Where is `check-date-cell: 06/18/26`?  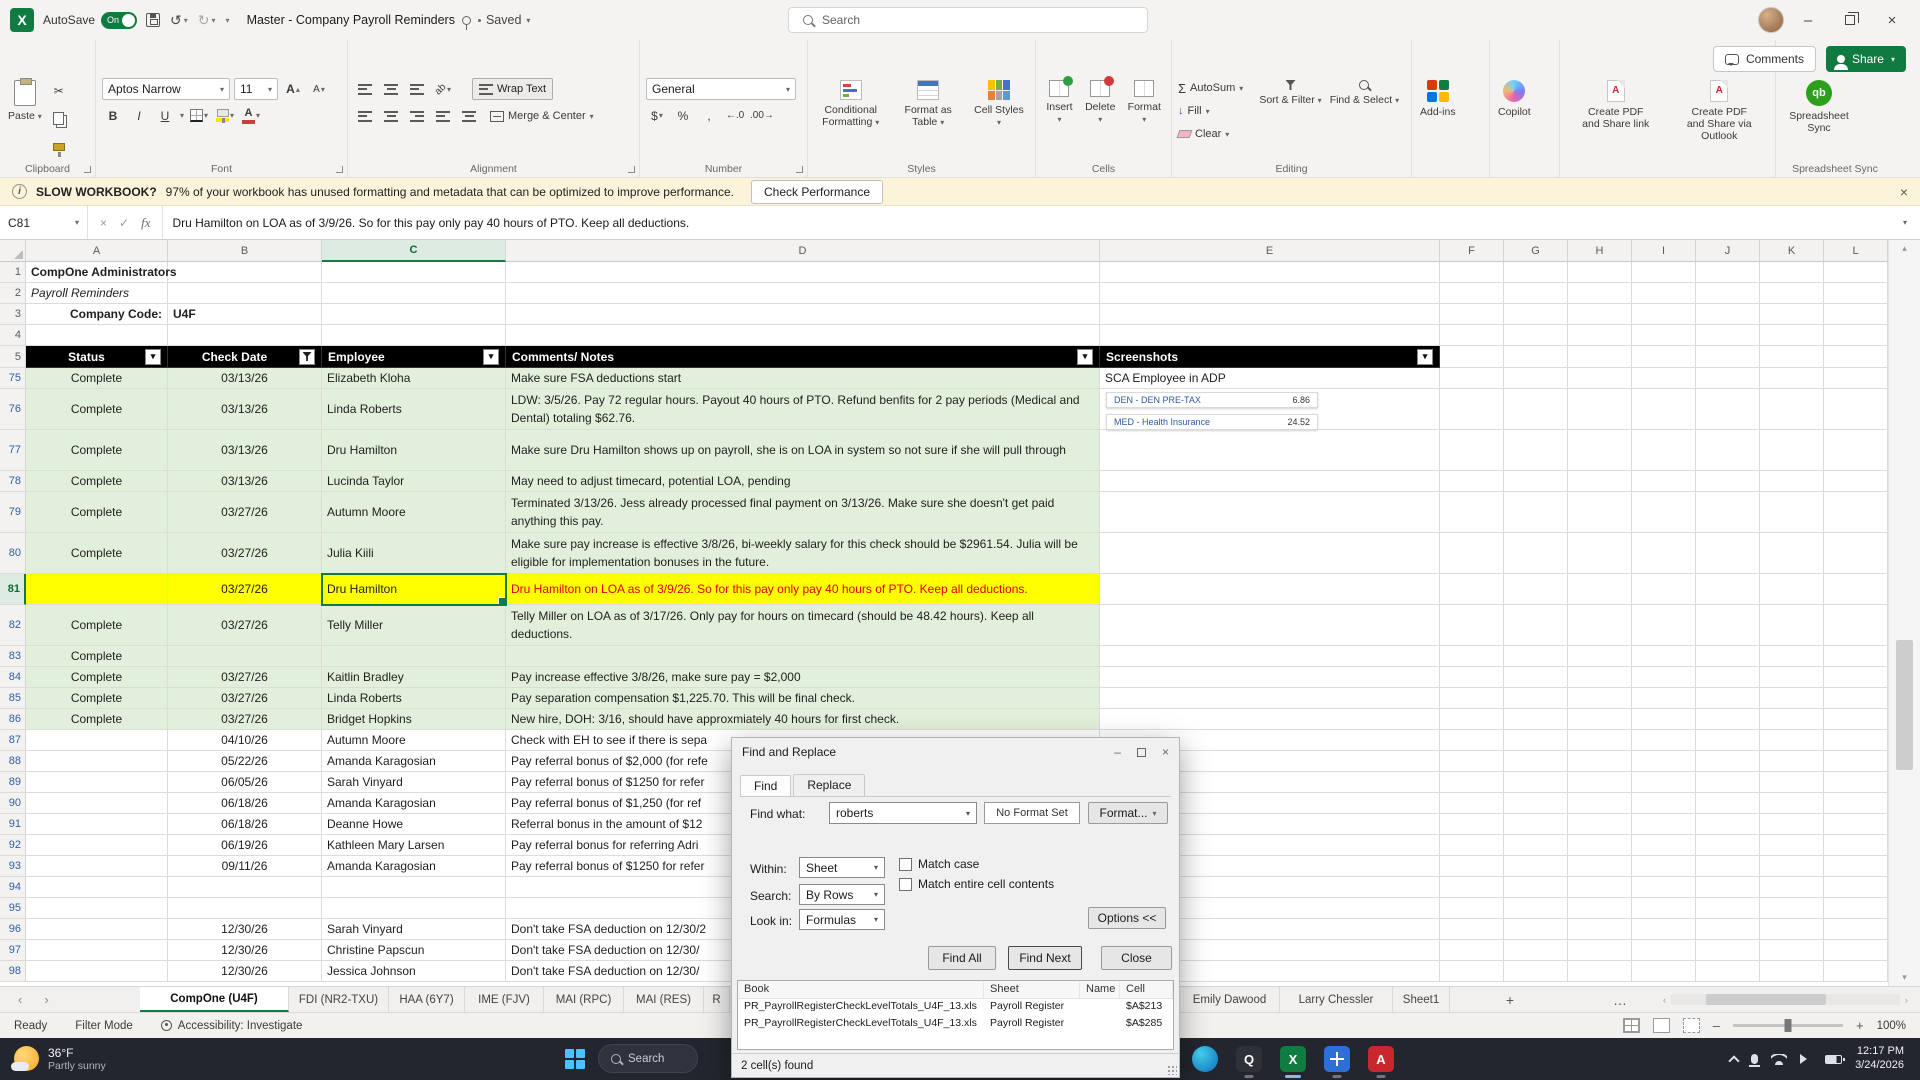 check-date-cell: 06/18/26 is located at coordinates (245, 803).